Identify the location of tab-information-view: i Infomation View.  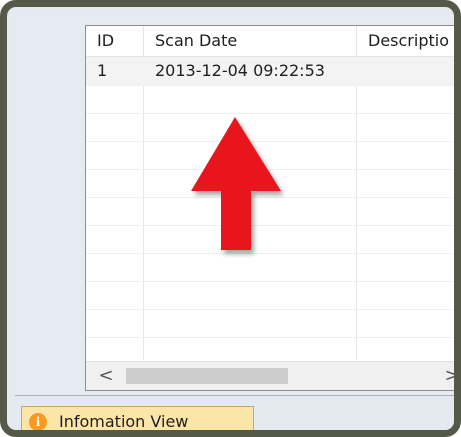
(137, 418).